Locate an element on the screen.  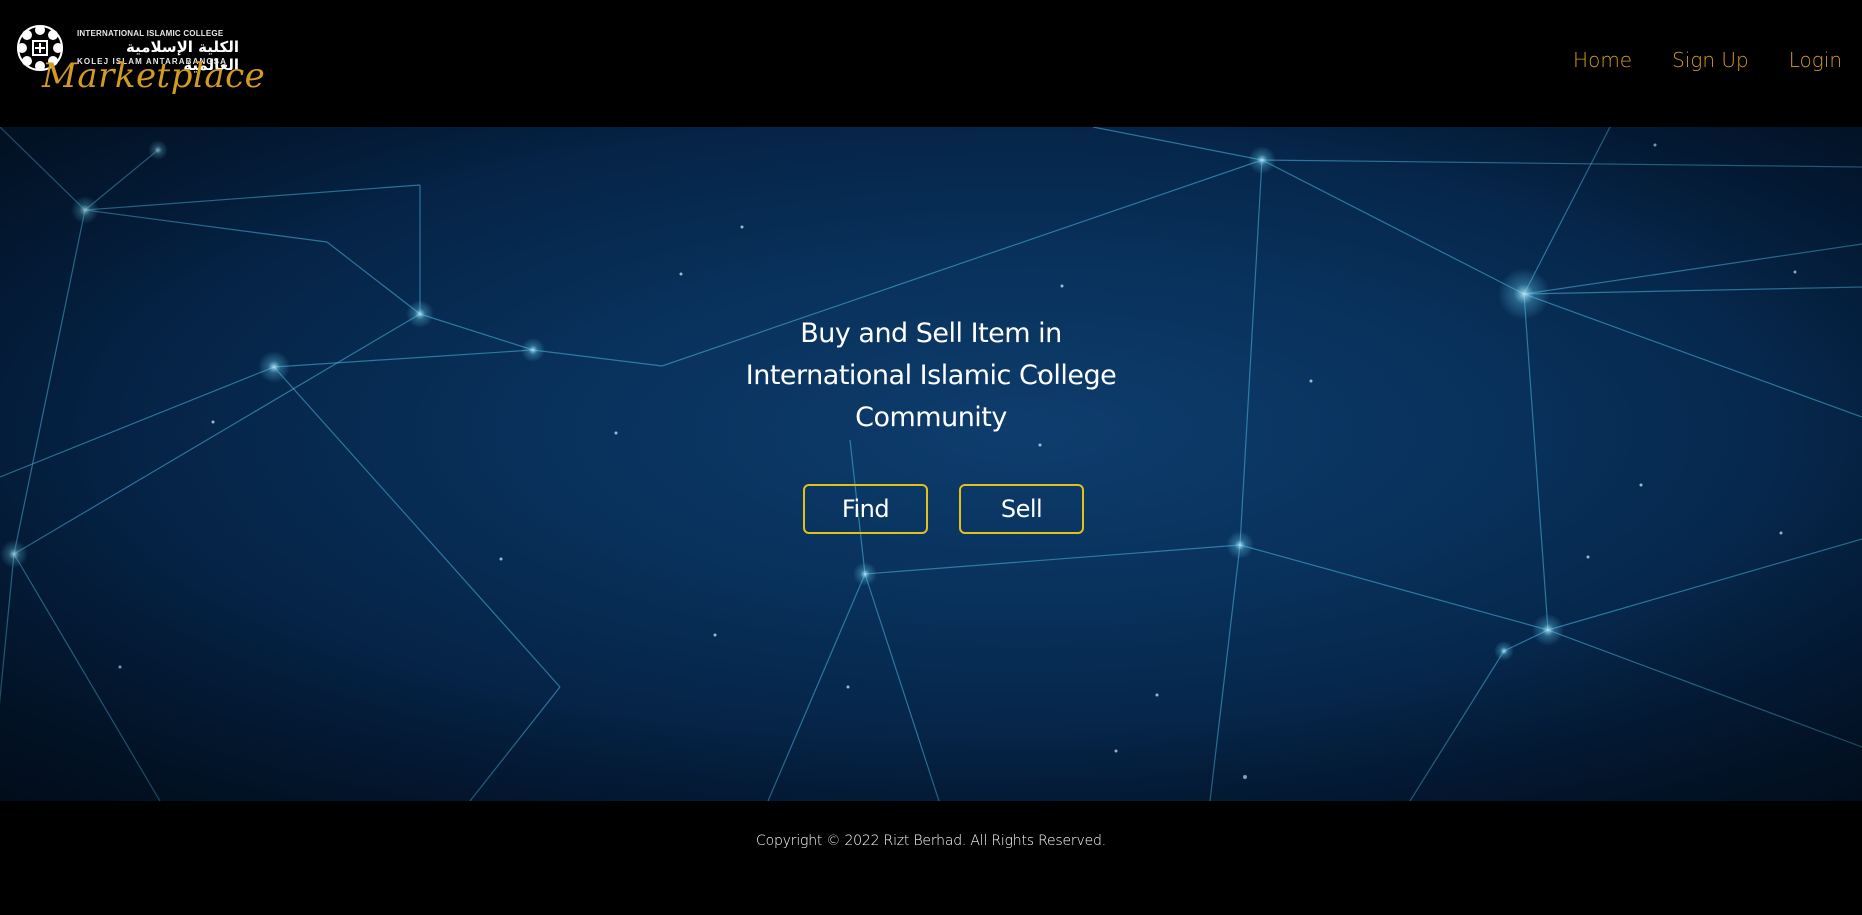
logo-english-text: INTERNATIONAL ISLAMIC COLLEGE is located at coordinates (150, 33).